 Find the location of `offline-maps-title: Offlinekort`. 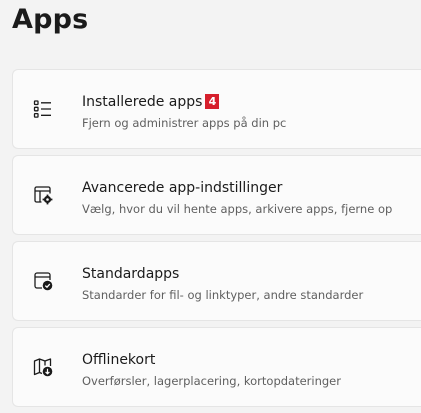

offline-maps-title: Offlinekort is located at coordinates (119, 360).